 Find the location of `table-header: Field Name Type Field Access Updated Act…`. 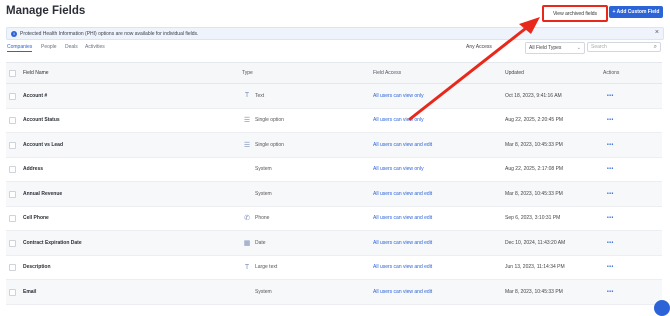

table-header: Field Name Type Field Access Updated Act… is located at coordinates (334, 73).